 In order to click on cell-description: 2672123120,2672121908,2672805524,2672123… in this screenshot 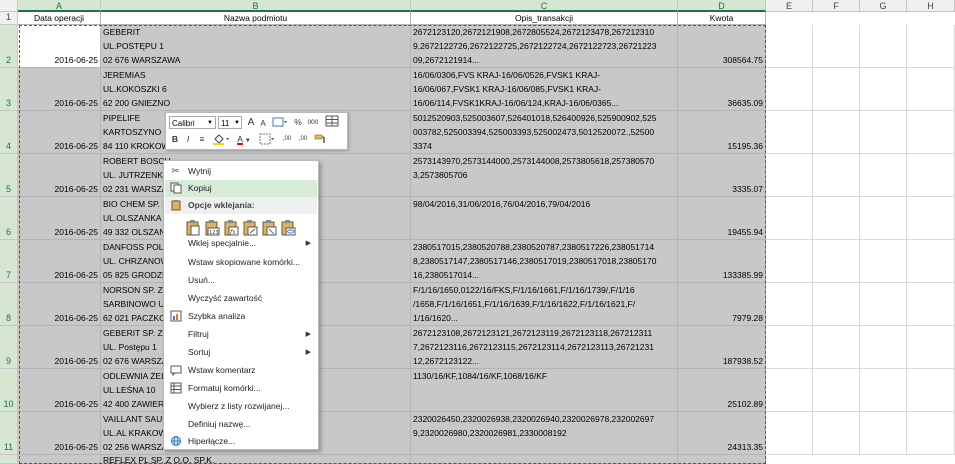, I will do `click(544, 46)`.